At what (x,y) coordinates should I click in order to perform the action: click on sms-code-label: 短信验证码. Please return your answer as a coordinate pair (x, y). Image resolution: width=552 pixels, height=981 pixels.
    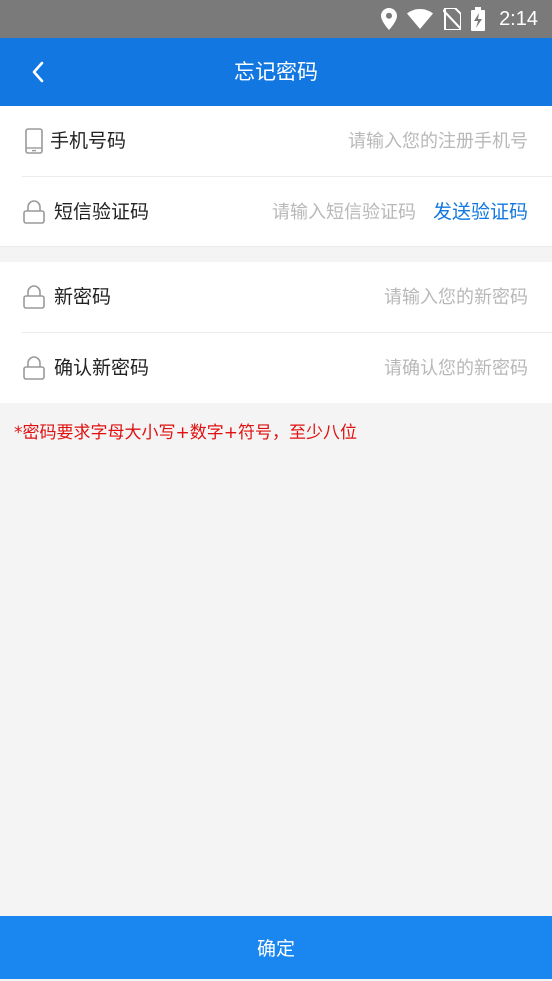
    Looking at the image, I should click on (102, 212).